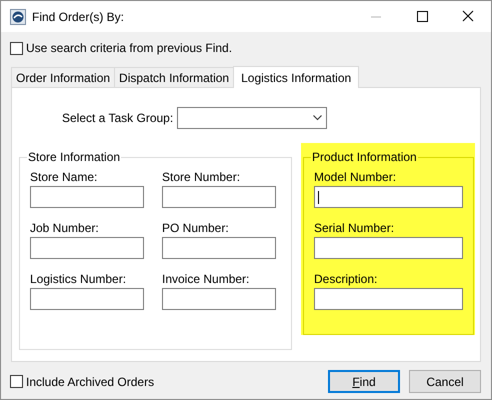 The height and width of the screenshot is (400, 492). Describe the element at coordinates (64, 177) in the screenshot. I see `field-label: Store Name:` at that location.